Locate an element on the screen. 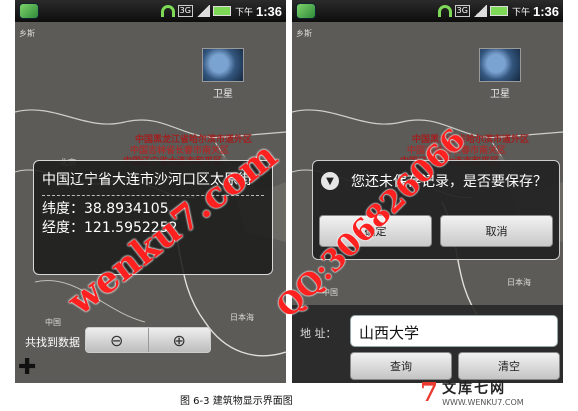 This screenshot has height=411, width=578. zoom-in-button: ⊕ is located at coordinates (179, 340).